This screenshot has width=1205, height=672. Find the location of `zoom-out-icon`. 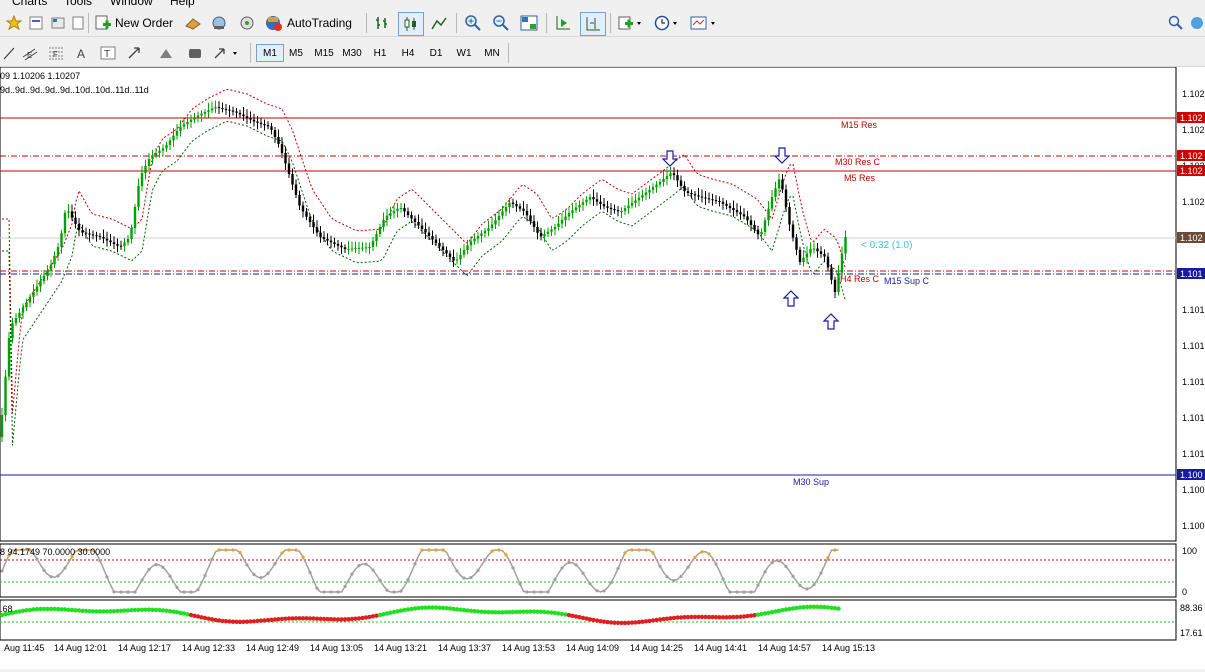

zoom-out-icon is located at coordinates (501, 23).